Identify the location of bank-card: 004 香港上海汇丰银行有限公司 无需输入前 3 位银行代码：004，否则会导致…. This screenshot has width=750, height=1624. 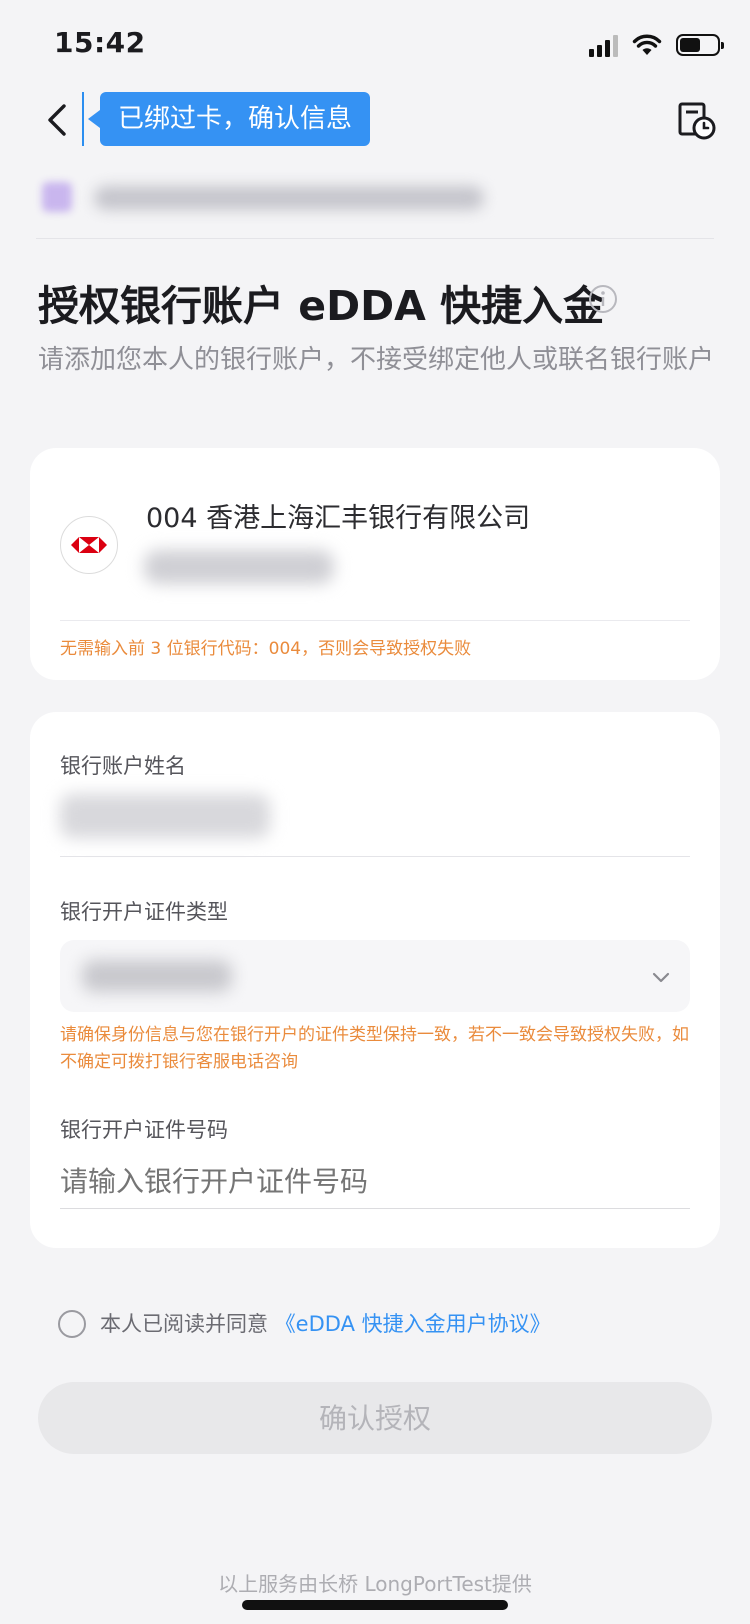
(375, 564).